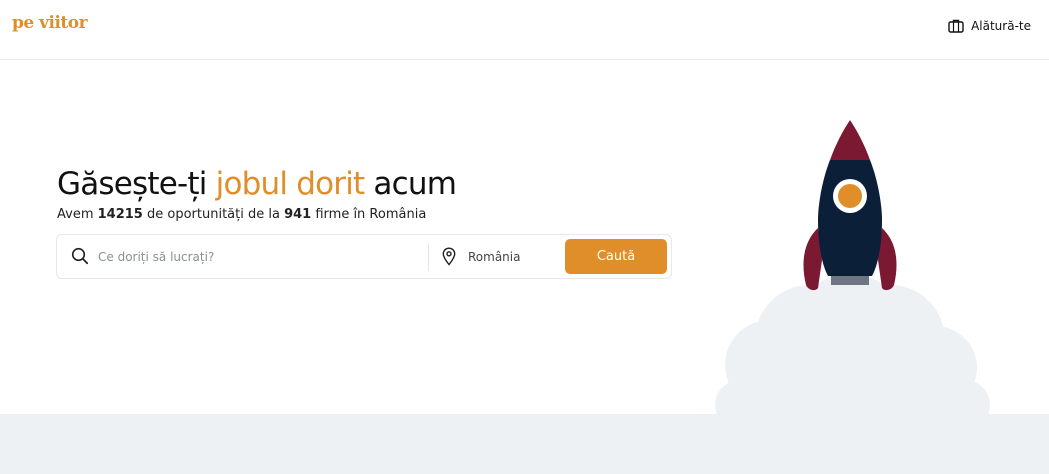  What do you see at coordinates (956, 26) in the screenshot?
I see `briefcase-icon` at bounding box center [956, 26].